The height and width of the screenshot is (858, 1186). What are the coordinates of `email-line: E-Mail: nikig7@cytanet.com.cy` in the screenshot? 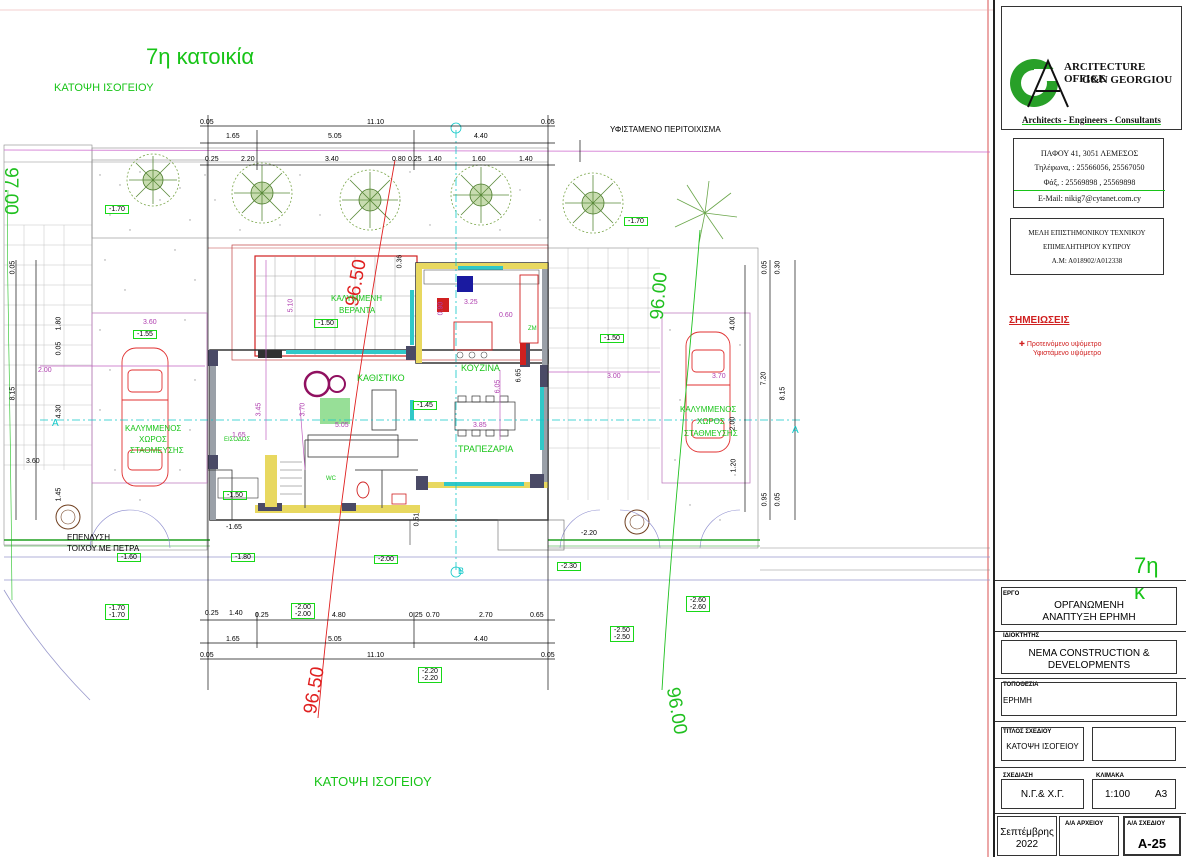 It's located at (1089, 198).